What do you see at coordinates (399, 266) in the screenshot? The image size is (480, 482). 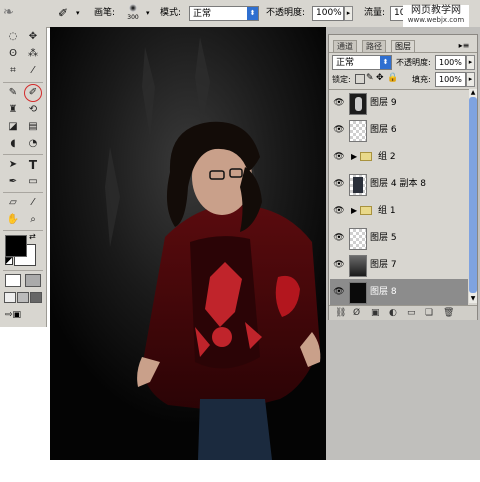 I see `layer-row: 👁 图层 7` at bounding box center [399, 266].